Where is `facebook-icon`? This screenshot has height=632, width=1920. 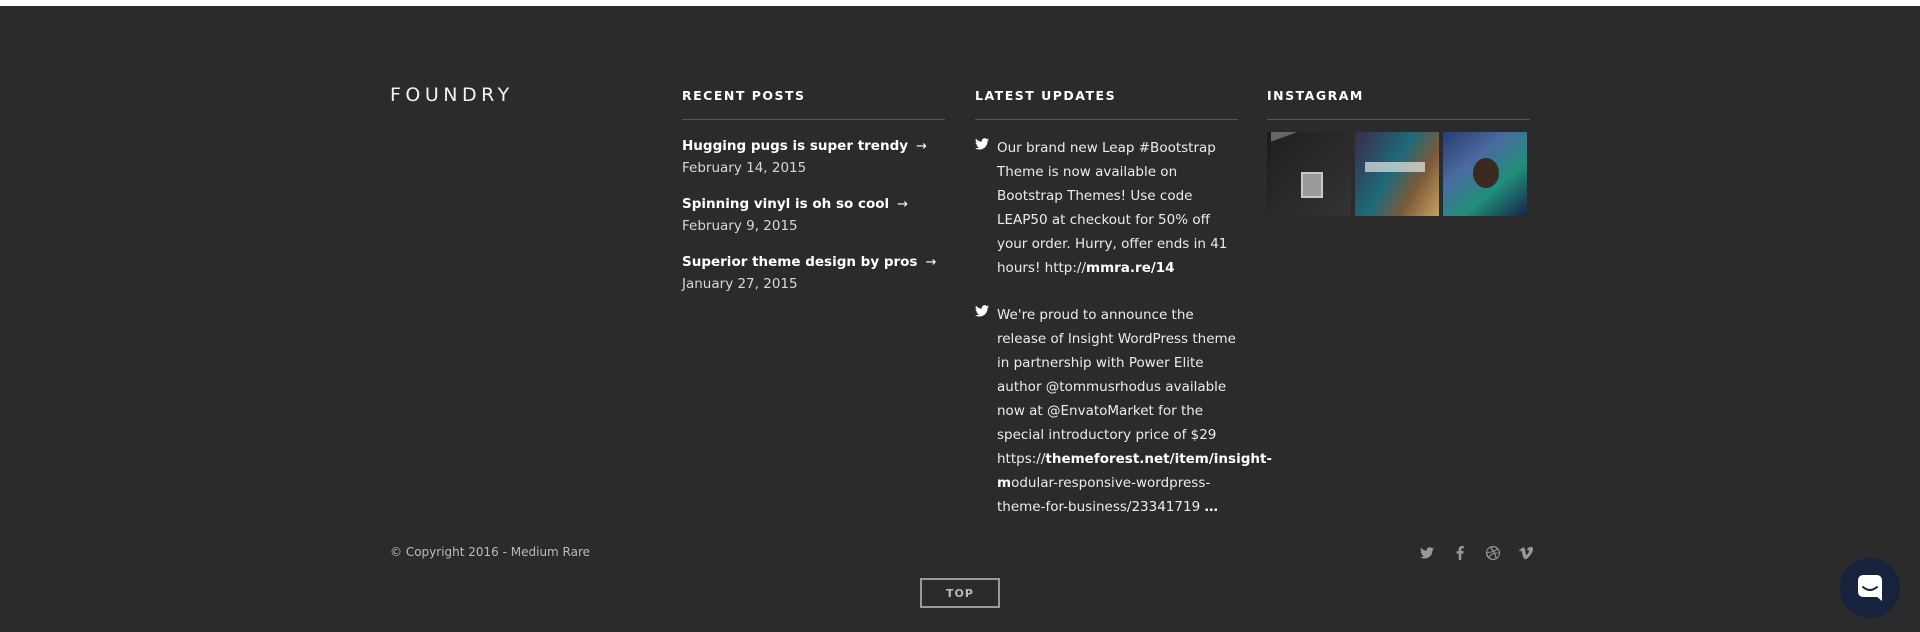
facebook-icon is located at coordinates (1460, 553).